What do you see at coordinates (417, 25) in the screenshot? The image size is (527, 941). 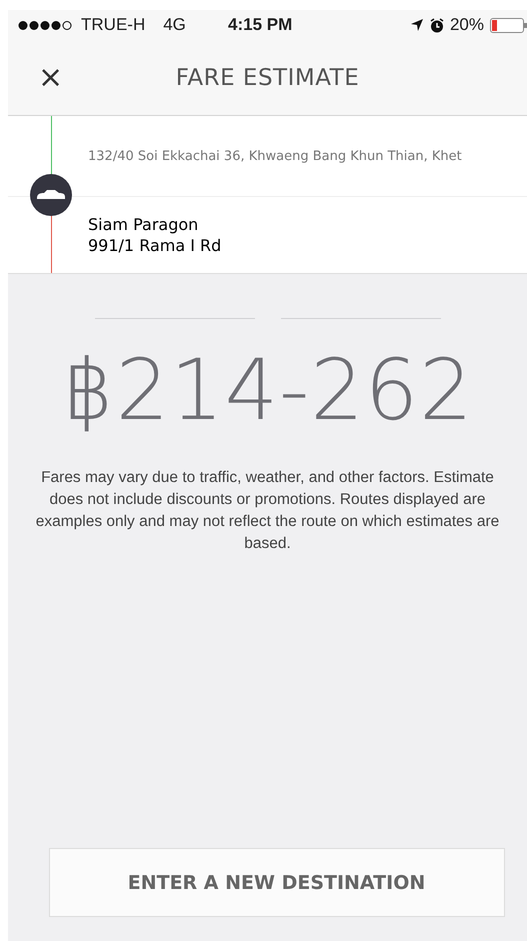 I see `location-arrow-icon` at bounding box center [417, 25].